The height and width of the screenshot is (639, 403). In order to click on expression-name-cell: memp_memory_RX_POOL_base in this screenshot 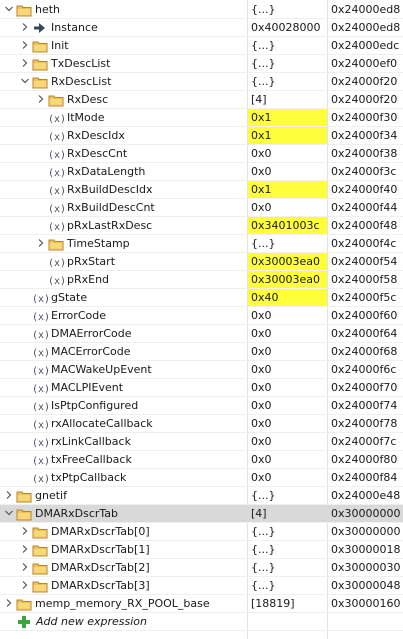, I will do `click(123, 603)`.